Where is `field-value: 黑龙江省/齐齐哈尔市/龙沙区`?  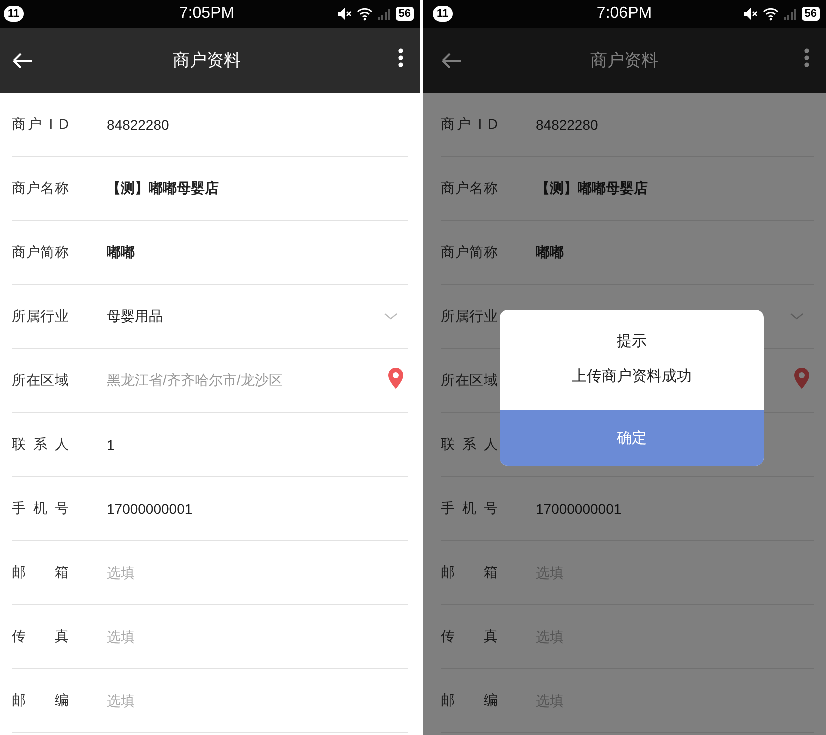 field-value: 黑龙江省/齐齐哈尔市/龙沙区 is located at coordinates (195, 381).